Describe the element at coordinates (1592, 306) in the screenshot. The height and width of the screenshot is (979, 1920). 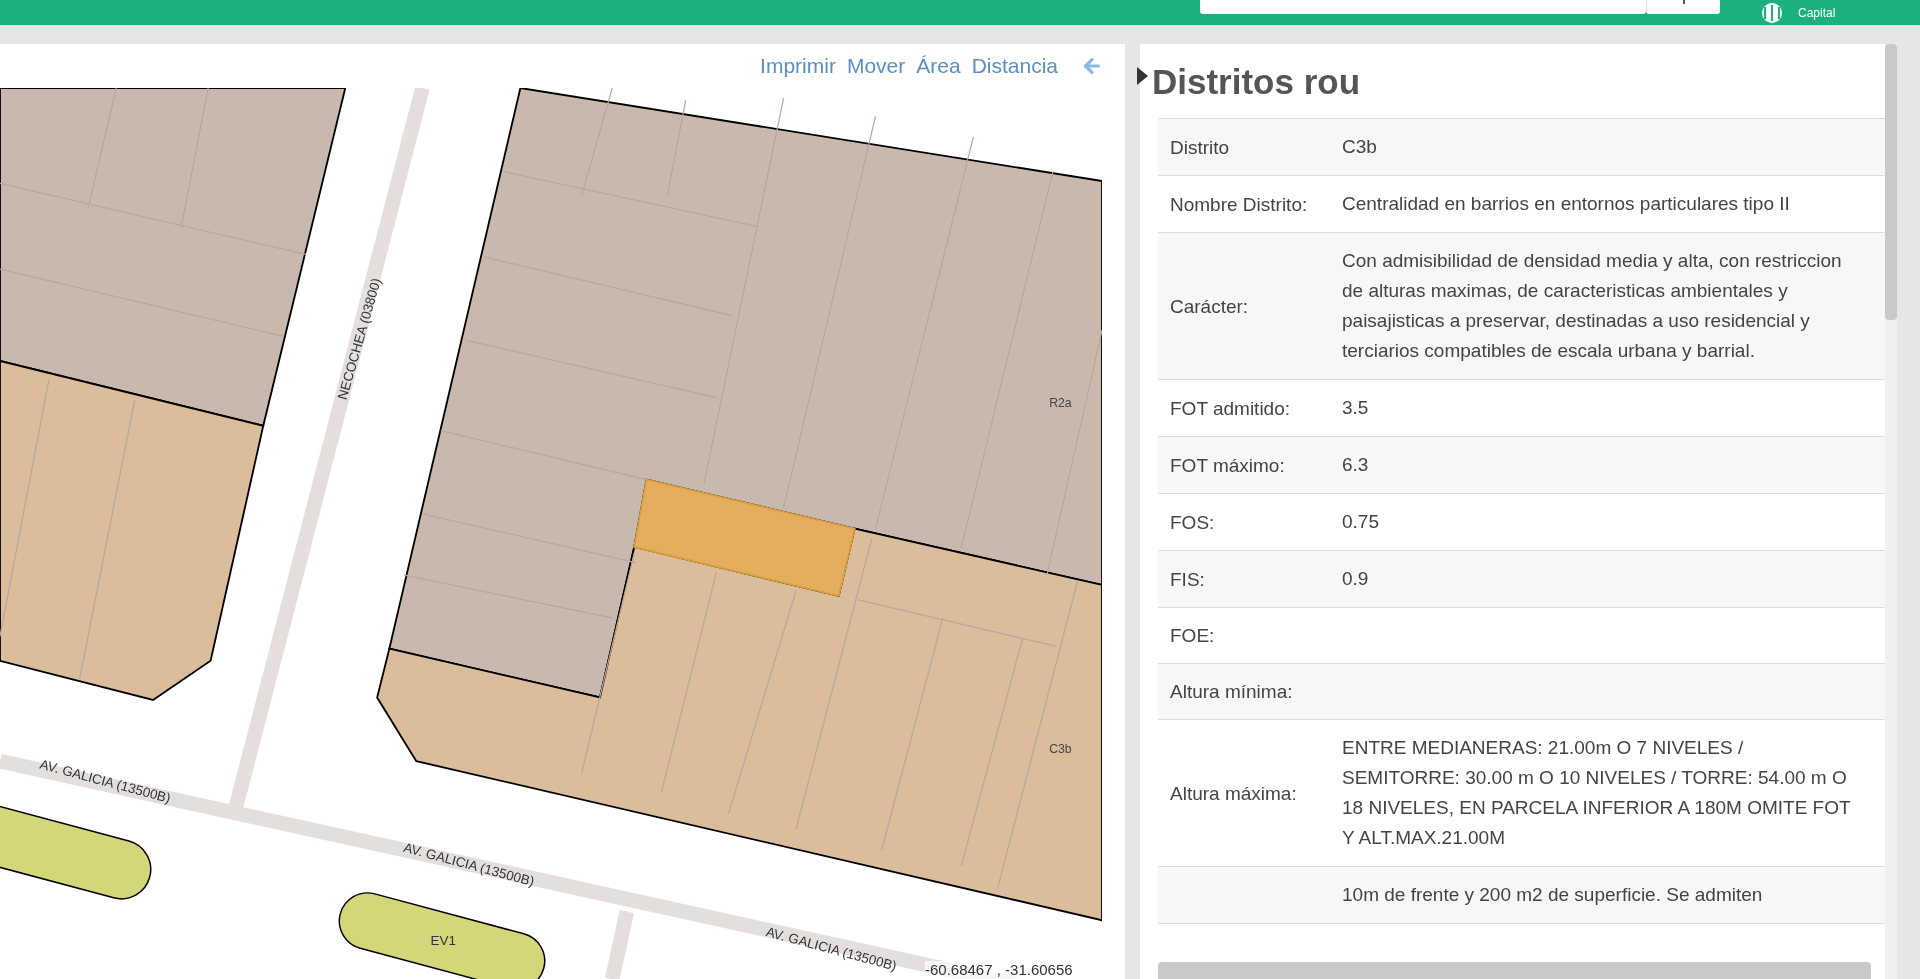
I see `field-value: Con admisibilidad de densidad media y alta, con restriccion de alturas maximas, de caracteristicas ambientales y paisajisticas a preservar, destinadas a uso residencial y terciarios compatibles de escala urbana y barrial.` at that location.